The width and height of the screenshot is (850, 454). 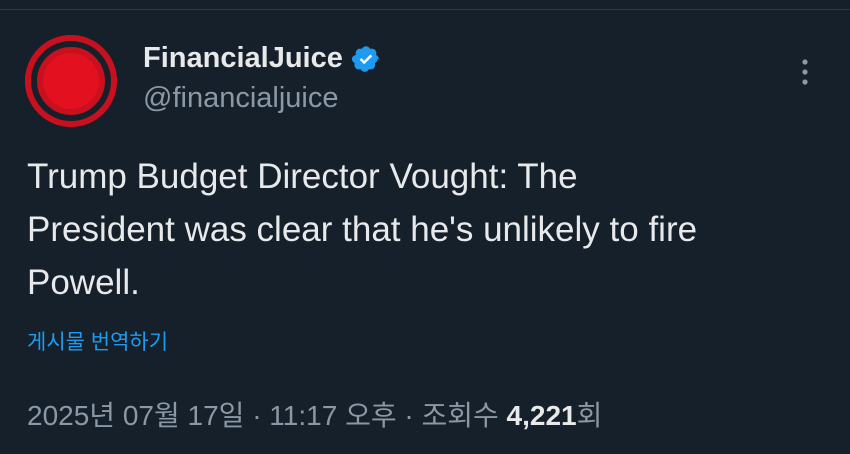 I want to click on translate-post-link: 게시물 번역하기, so click(x=97, y=341).